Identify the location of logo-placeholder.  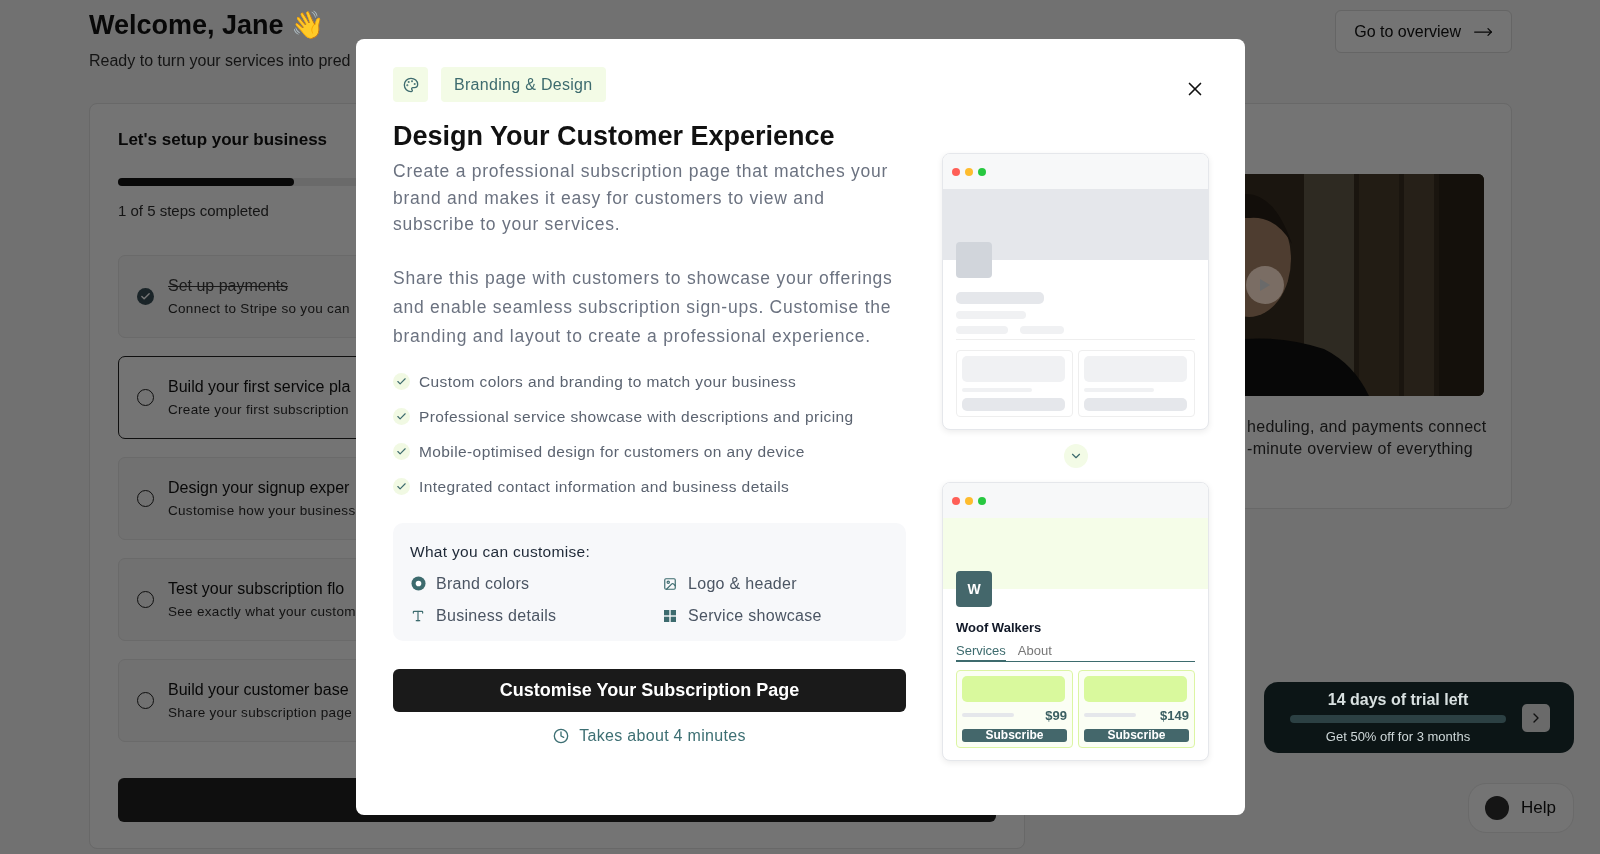
(974, 260).